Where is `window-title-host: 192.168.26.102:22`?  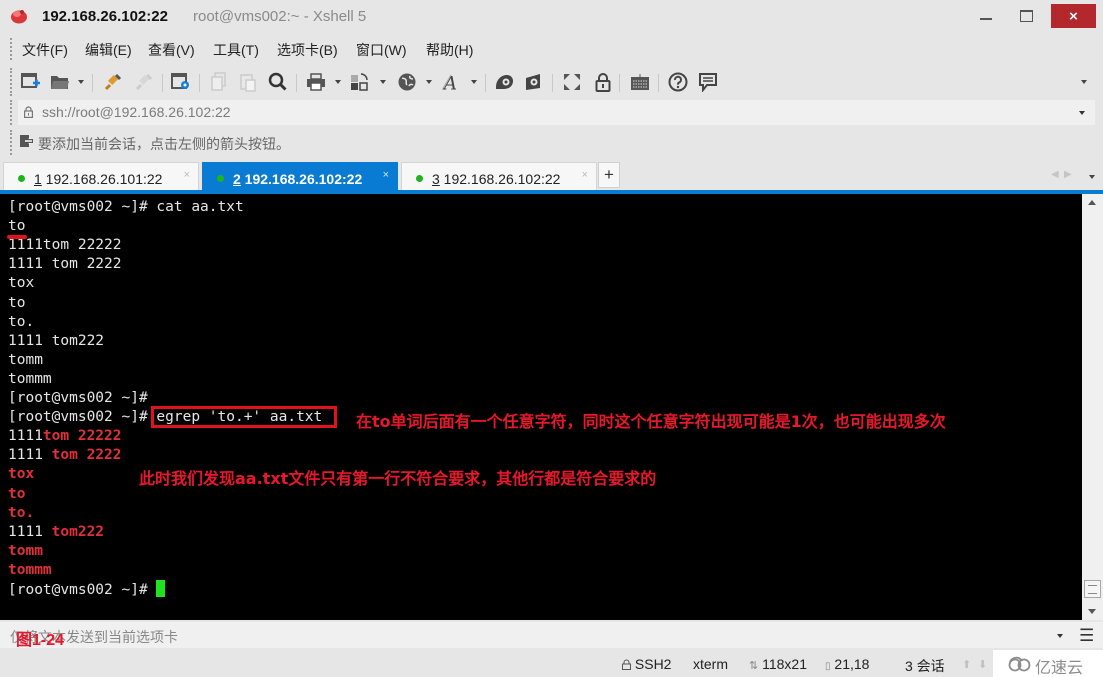 window-title-host: 192.168.26.102:22 is located at coordinates (105, 16).